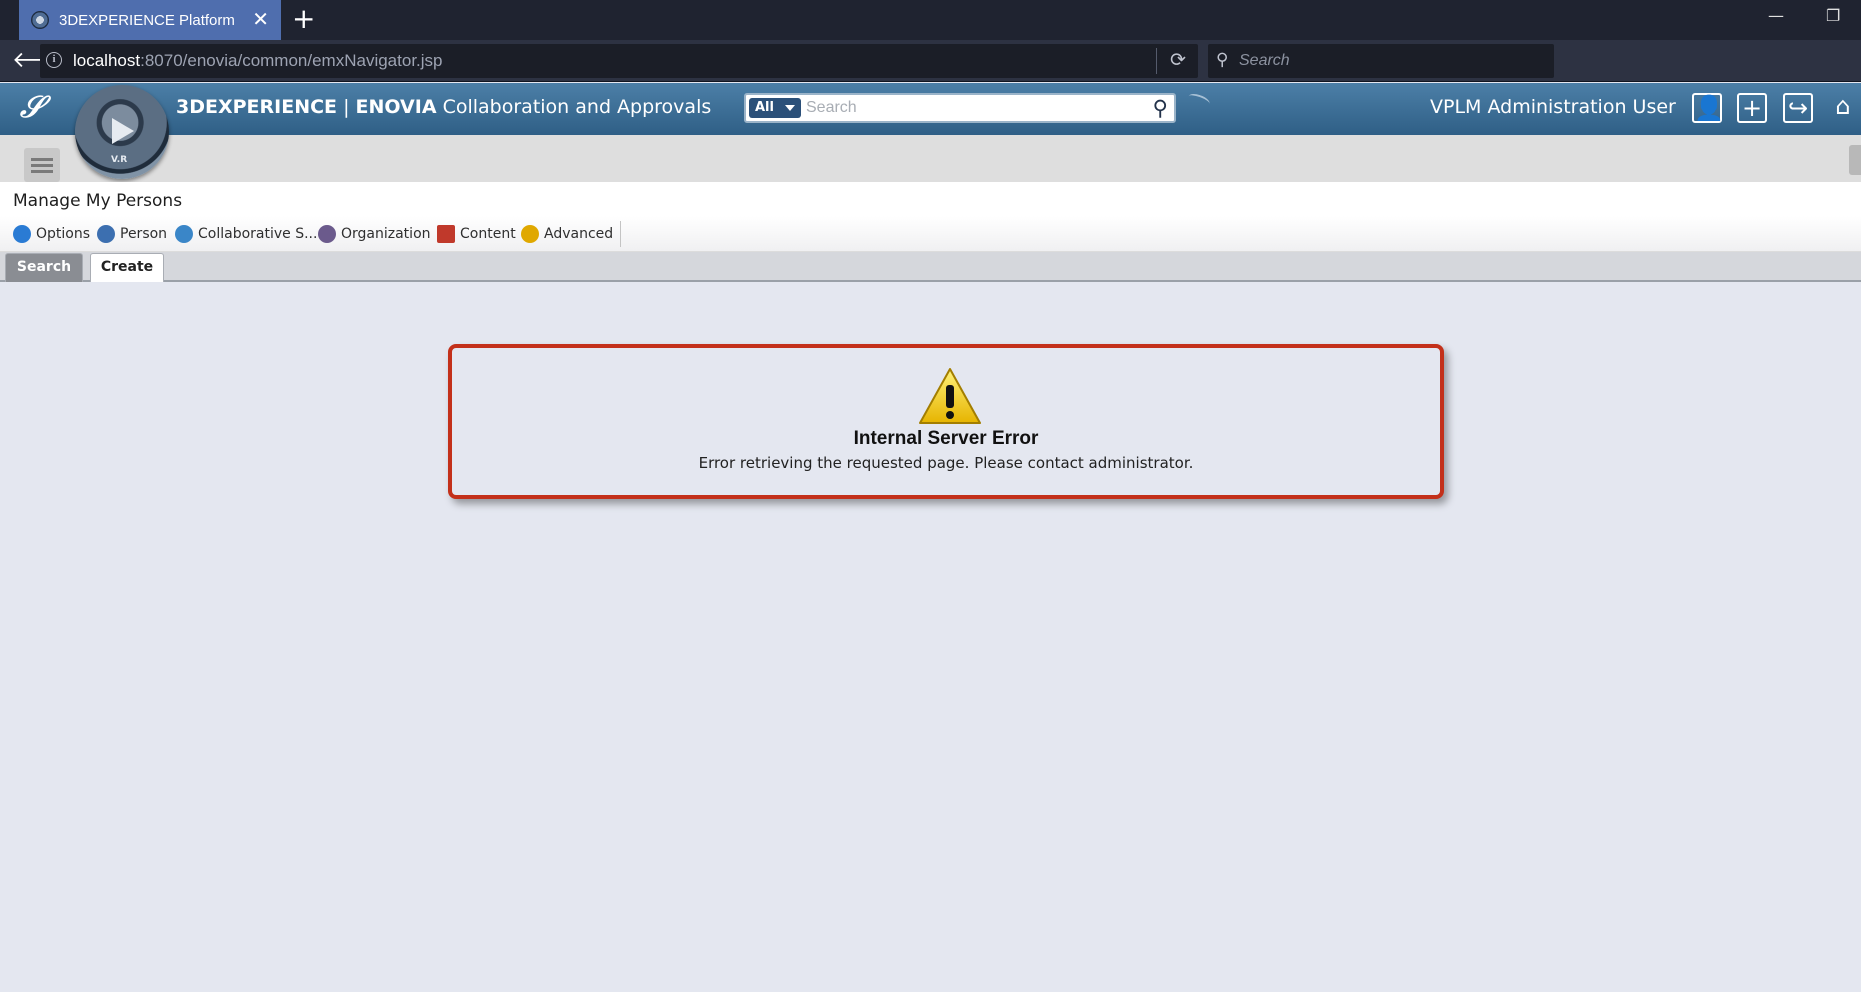 The image size is (1861, 992). What do you see at coordinates (63, 234) in the screenshot?
I see `toolbar-options-label: Options` at bounding box center [63, 234].